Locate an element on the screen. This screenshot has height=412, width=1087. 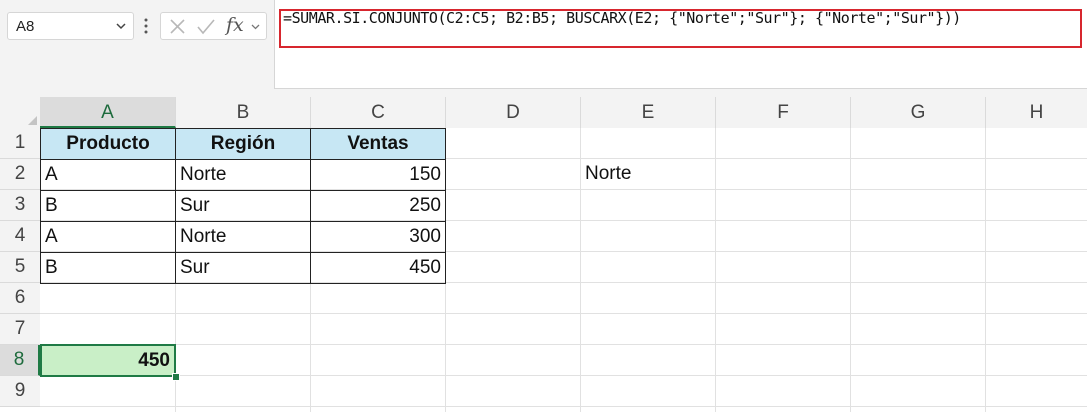
cell-a2: A is located at coordinates (108, 175).